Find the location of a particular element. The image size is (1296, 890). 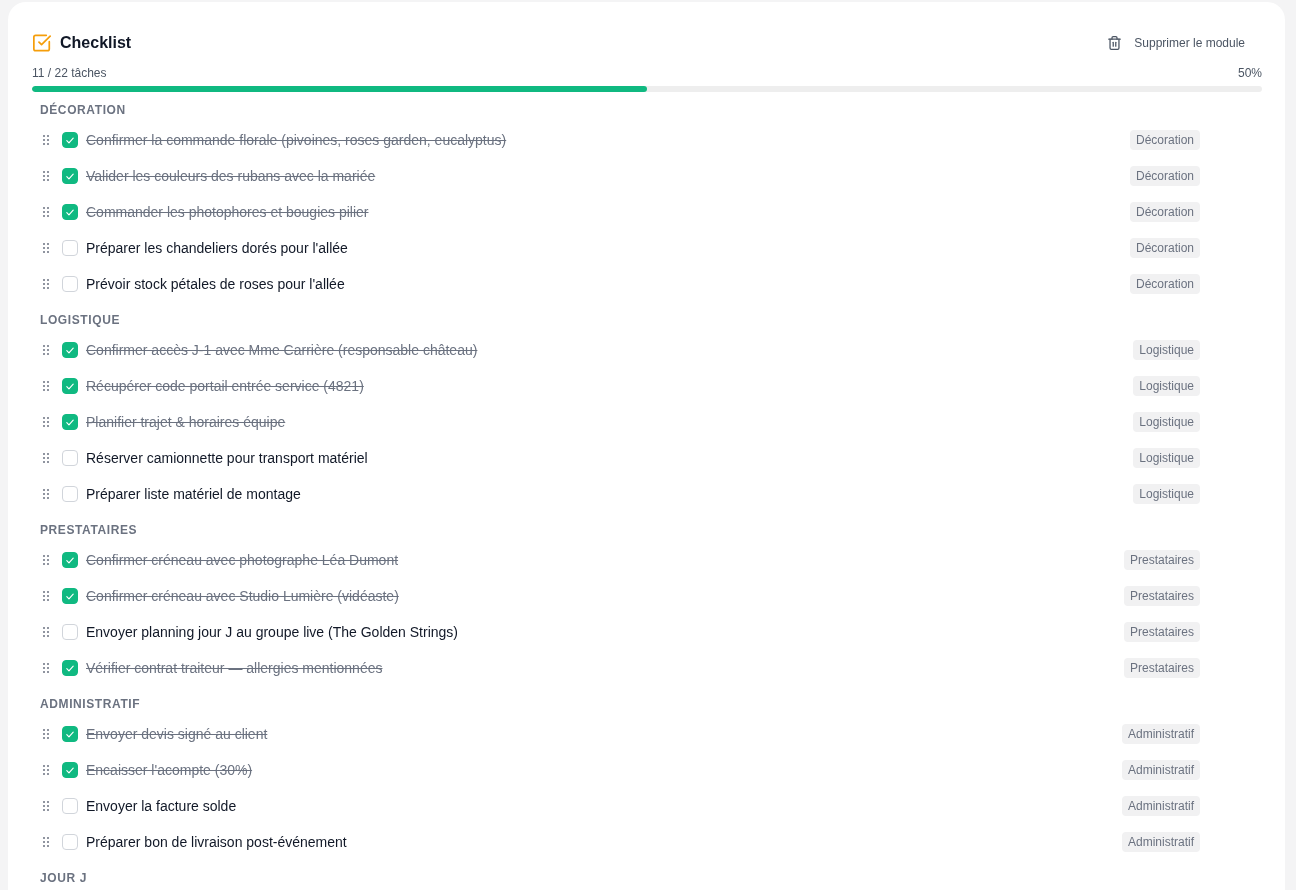

task-label: Préparer les chandeliers dorés pour l'allée is located at coordinates (217, 248).